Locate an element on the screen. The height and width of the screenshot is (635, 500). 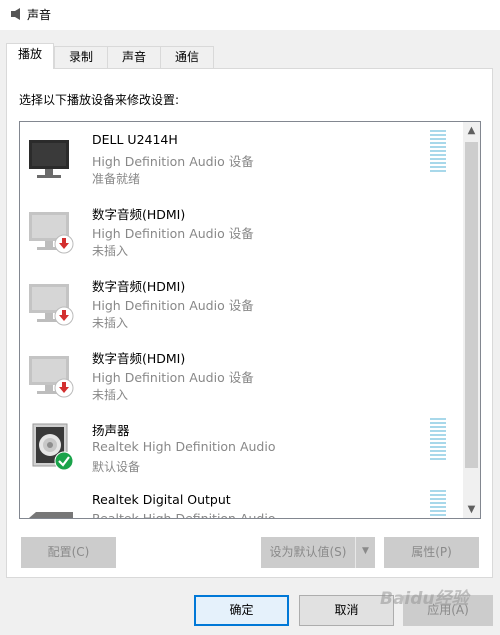
scroll-up-icon: ▲ is located at coordinates (471, 130).